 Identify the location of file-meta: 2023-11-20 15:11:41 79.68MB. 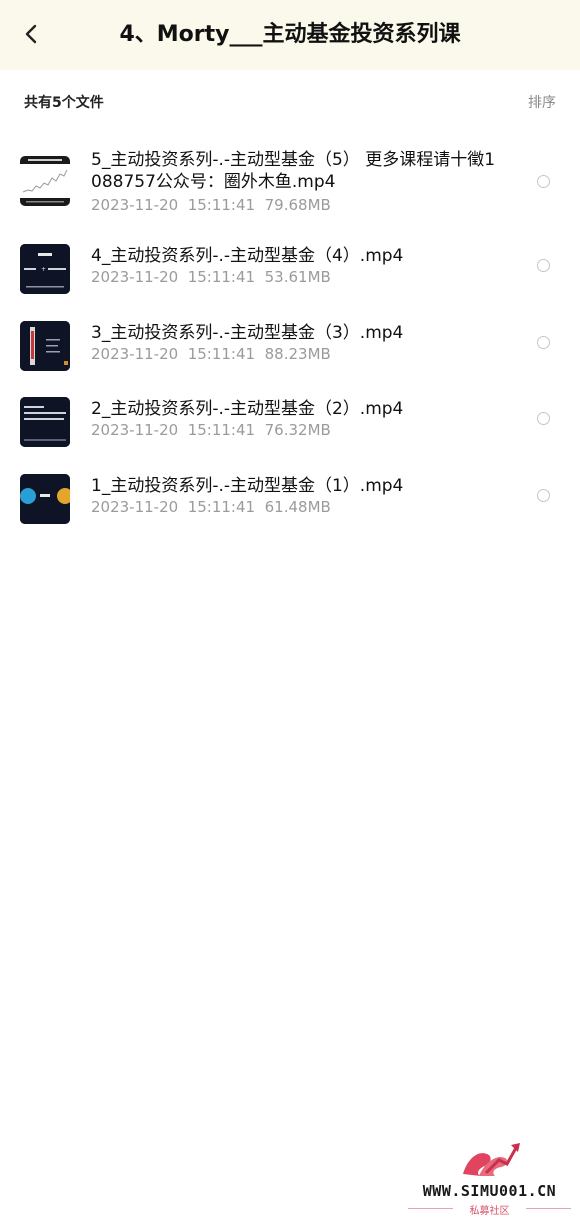
(211, 205).